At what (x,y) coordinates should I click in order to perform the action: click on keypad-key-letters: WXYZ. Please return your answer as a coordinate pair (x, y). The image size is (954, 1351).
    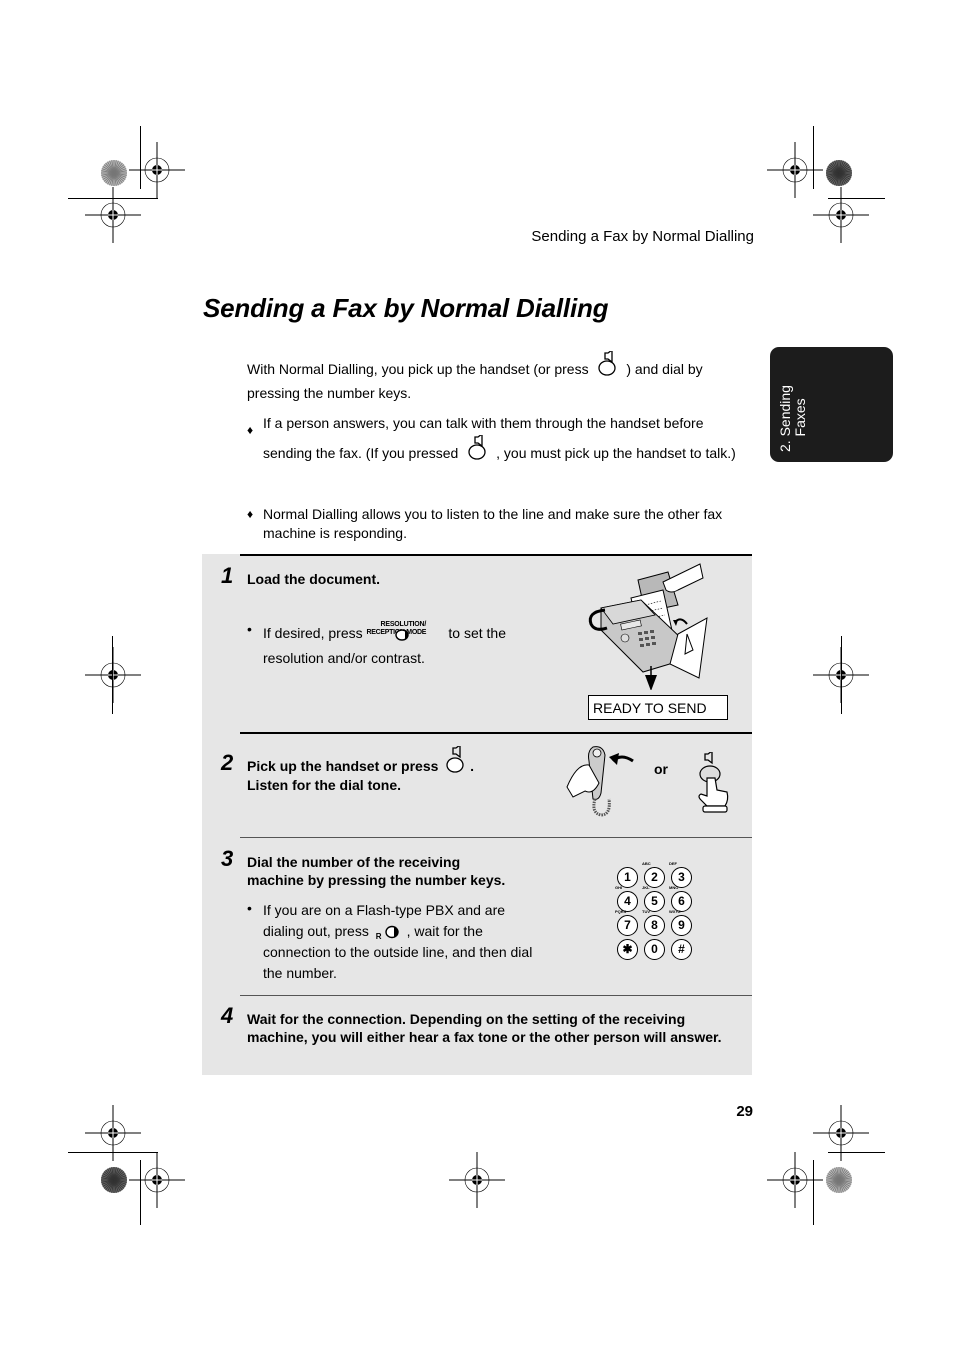
    Looking at the image, I should click on (675, 911).